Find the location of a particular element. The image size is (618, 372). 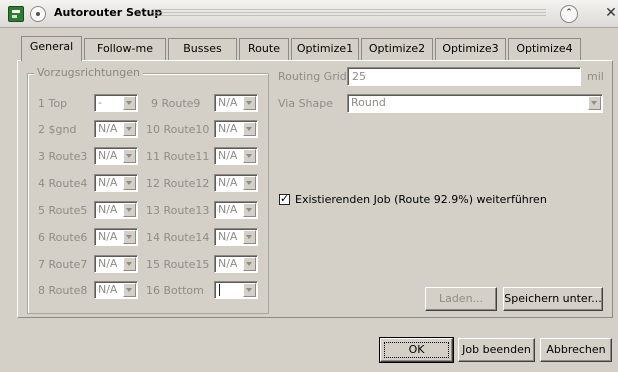

routing-grid-field: 25 is located at coordinates (464, 76).